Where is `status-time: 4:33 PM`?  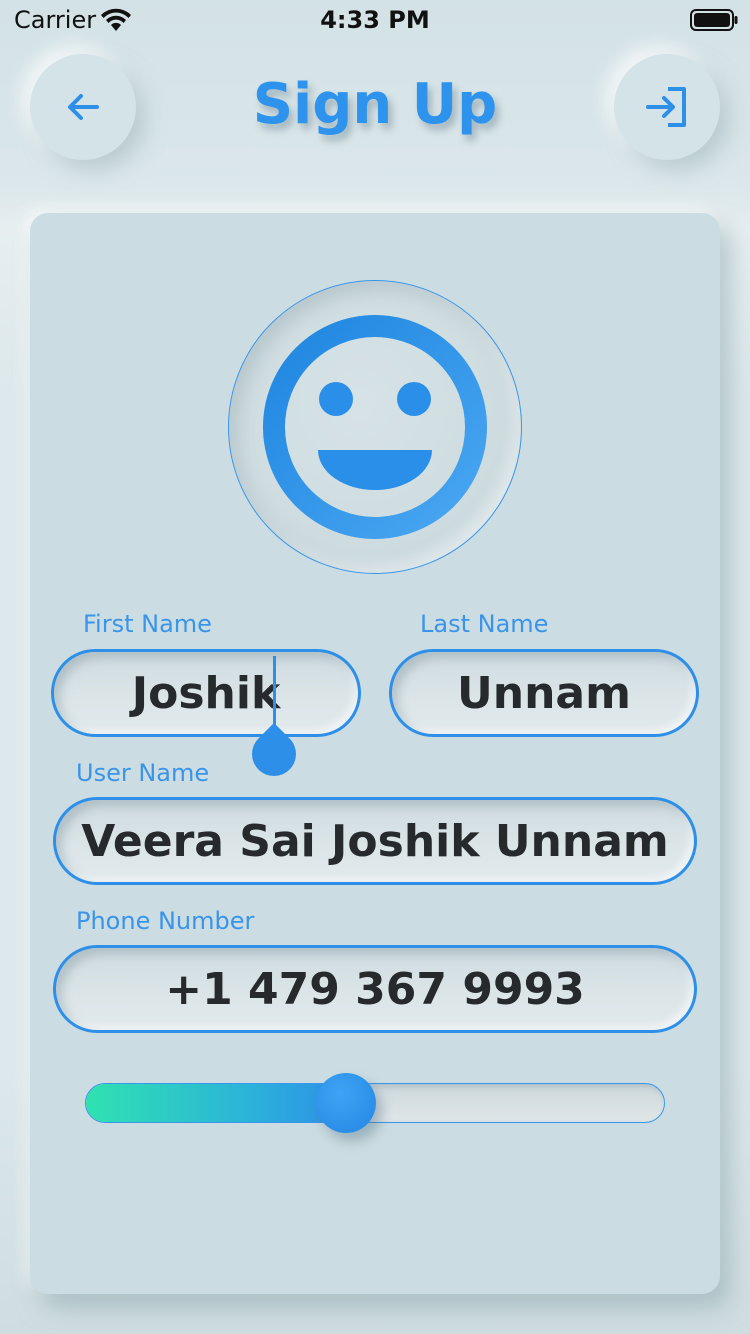 status-time: 4:33 PM is located at coordinates (375, 20).